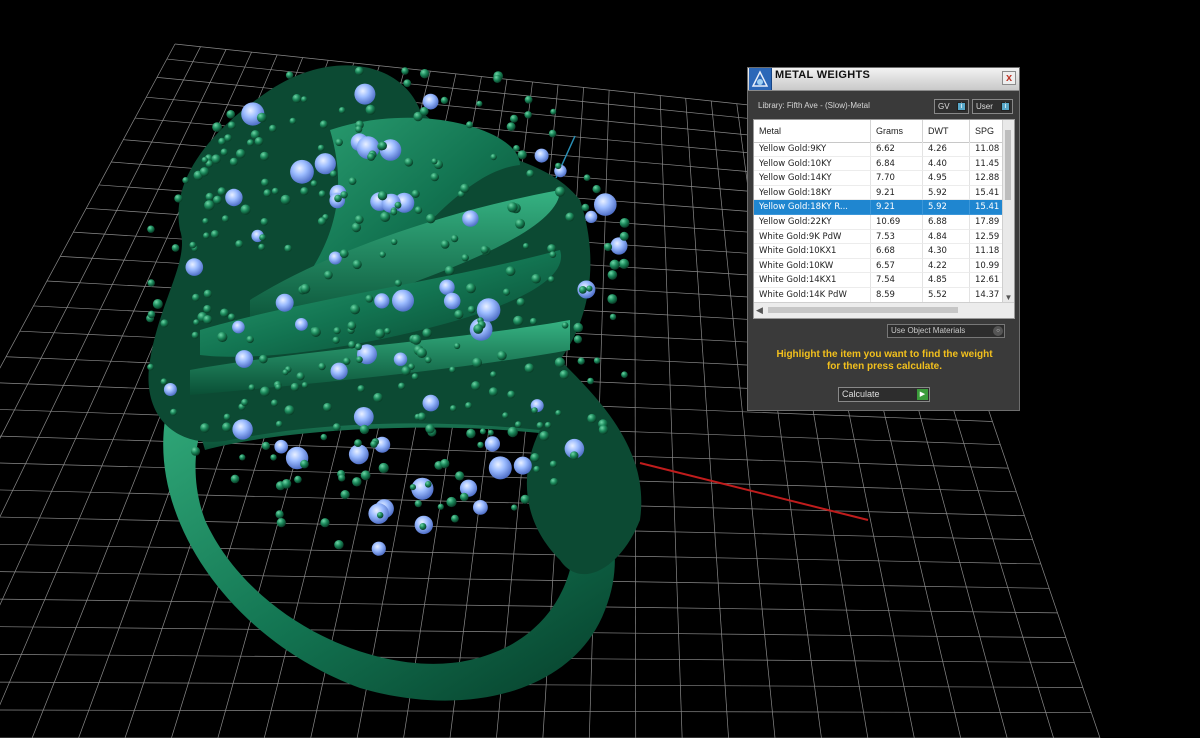  Describe the element at coordinates (812, 131) in the screenshot. I see `column-header-metal: Metal` at that location.